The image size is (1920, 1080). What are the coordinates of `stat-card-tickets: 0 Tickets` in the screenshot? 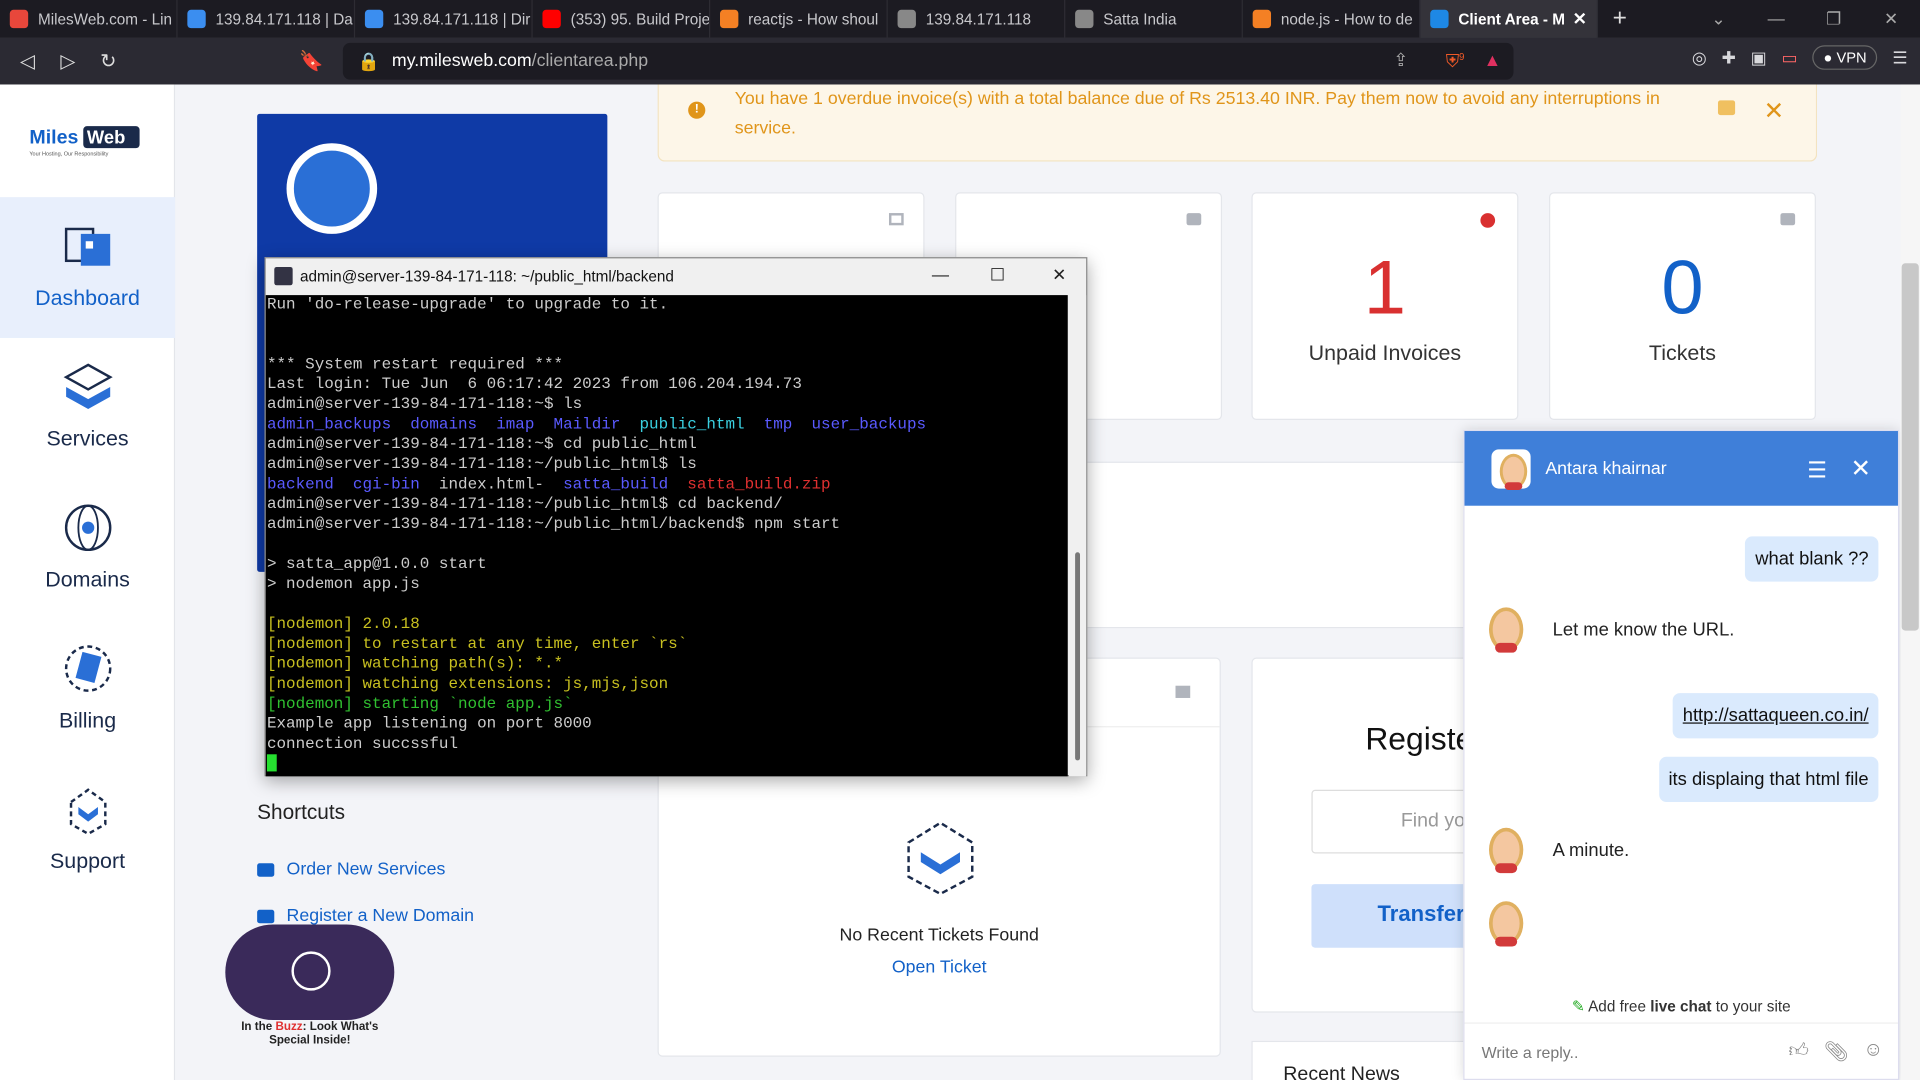 It's located at (1682, 306).